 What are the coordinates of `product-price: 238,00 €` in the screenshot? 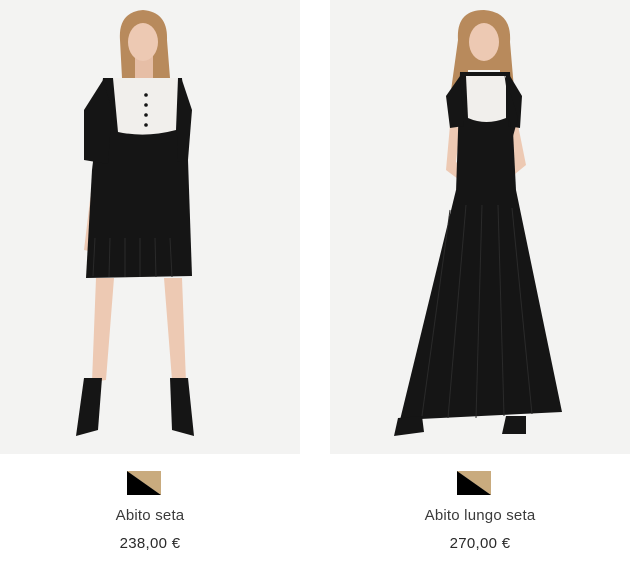 It's located at (150, 543).